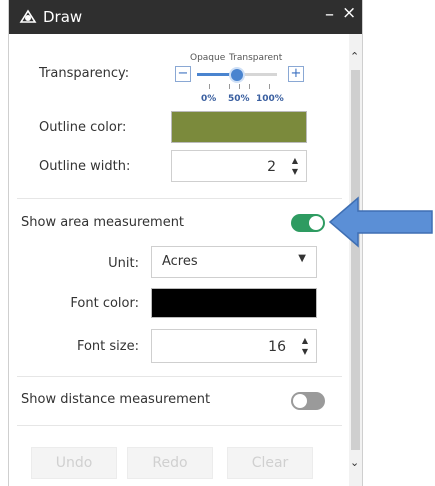  What do you see at coordinates (107, 346) in the screenshot?
I see `font-size-label: Font size:` at bounding box center [107, 346].